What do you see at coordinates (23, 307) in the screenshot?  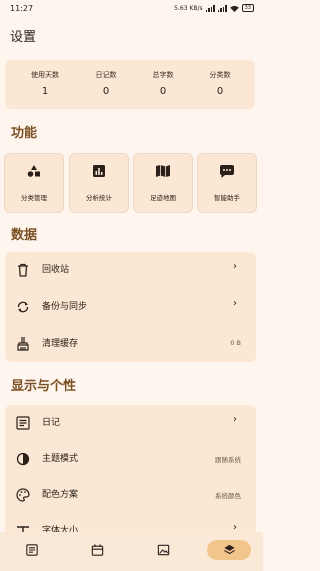 I see `sync-icon` at bounding box center [23, 307].